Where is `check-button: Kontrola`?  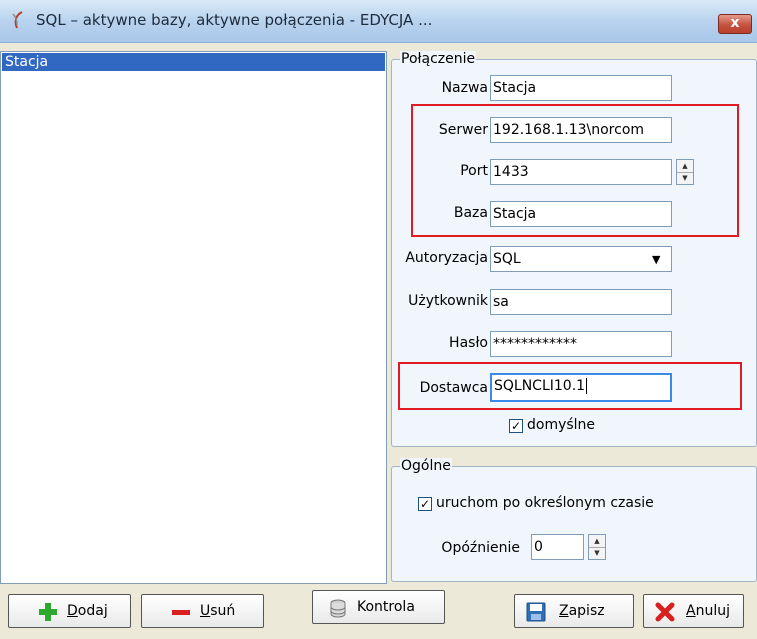
check-button: Kontrola is located at coordinates (378, 607).